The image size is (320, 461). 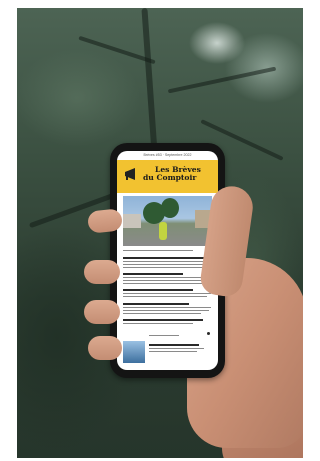 I want to click on newsletter-title-line2: du Comptoir, so click(x=170, y=177).